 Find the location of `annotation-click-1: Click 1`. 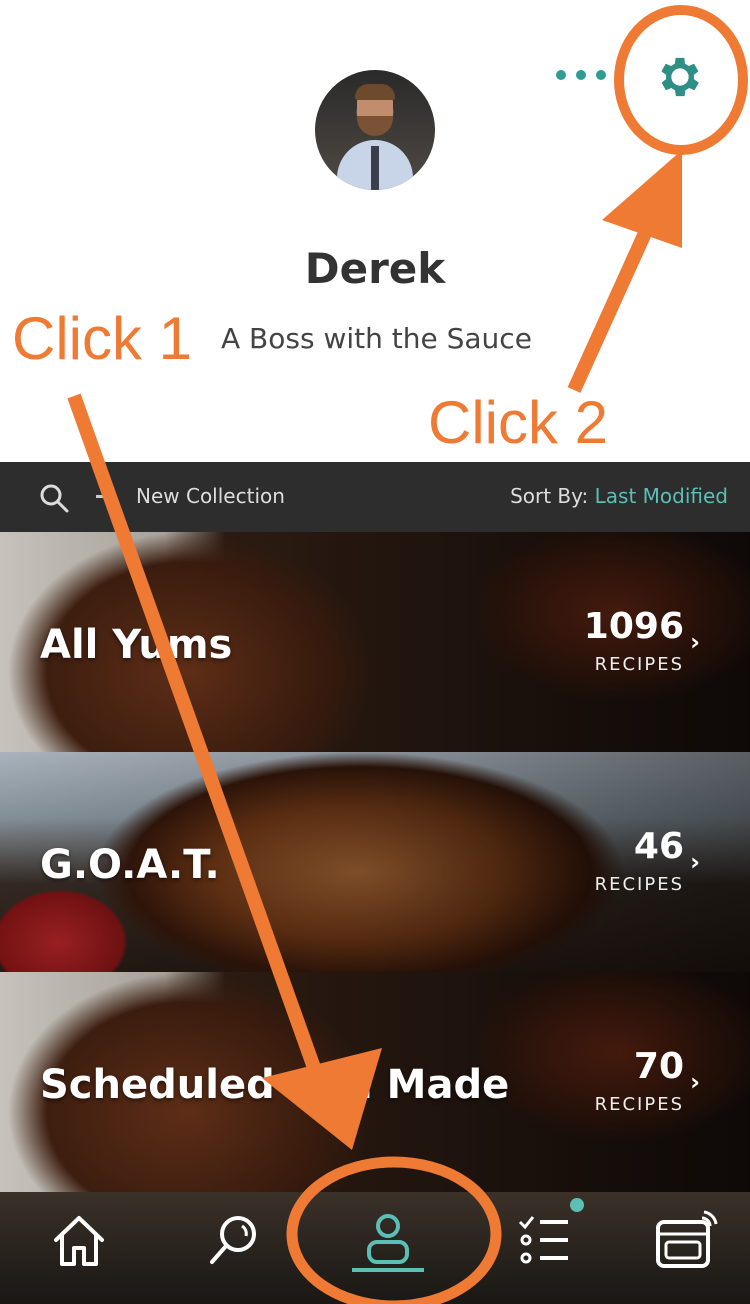

annotation-click-1: Click 1 is located at coordinates (102, 338).